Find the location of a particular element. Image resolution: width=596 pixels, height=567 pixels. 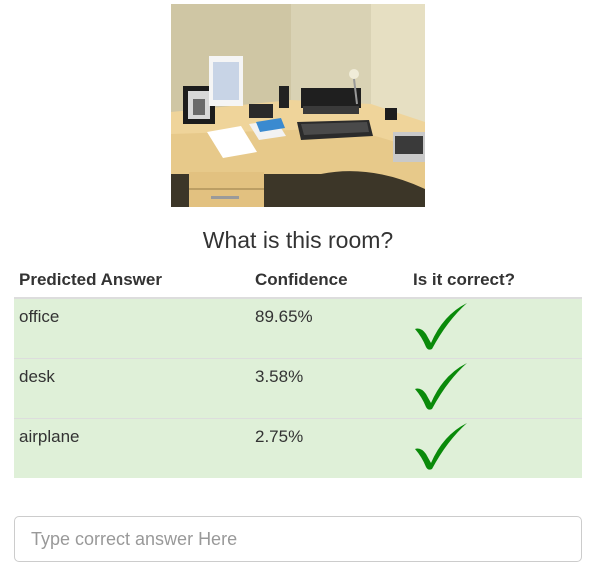

table-row: desk 3.58% is located at coordinates (298, 388).